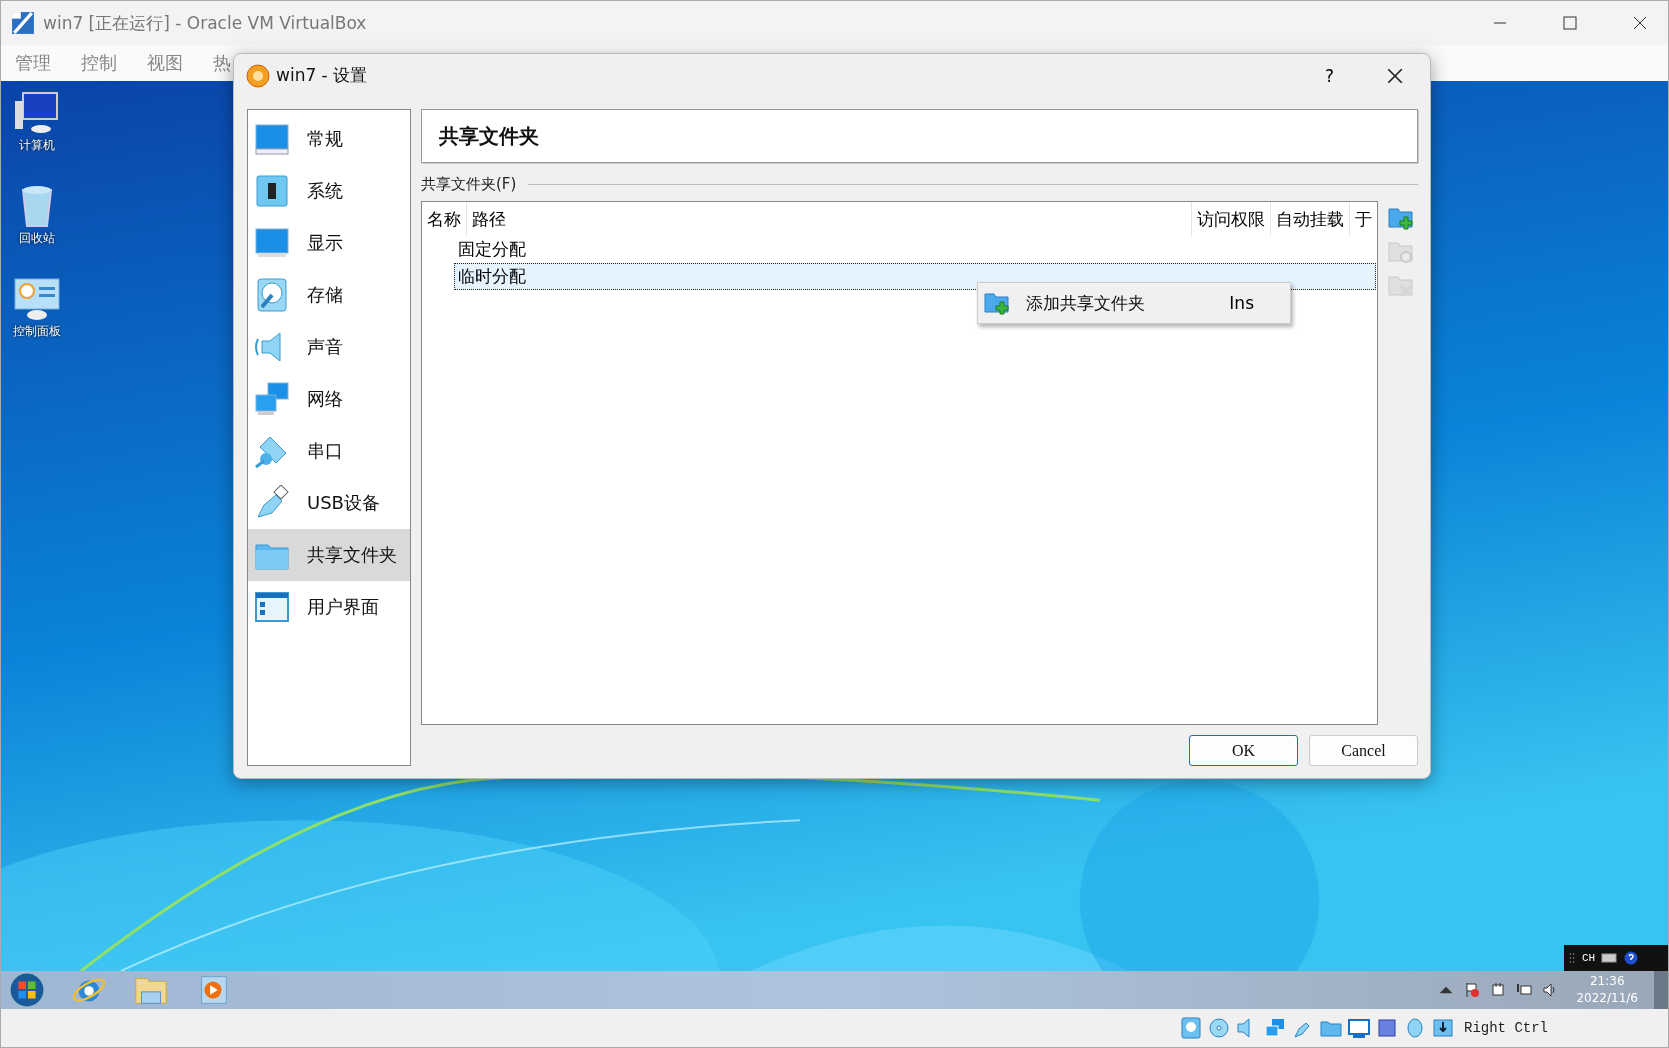 This screenshot has height=1048, width=1669. Describe the element at coordinates (915, 276) in the screenshot. I see `table-row: 临时分配` at that location.